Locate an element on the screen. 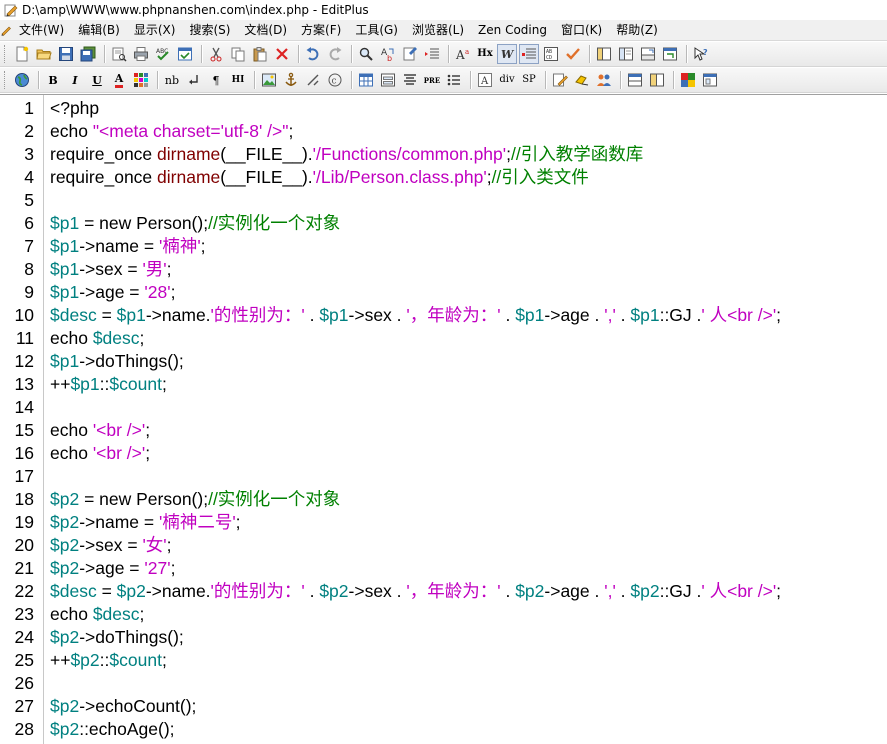 This screenshot has width=887, height=744. code-line: 8 $p1->sex = '男'; is located at coordinates (443, 269).